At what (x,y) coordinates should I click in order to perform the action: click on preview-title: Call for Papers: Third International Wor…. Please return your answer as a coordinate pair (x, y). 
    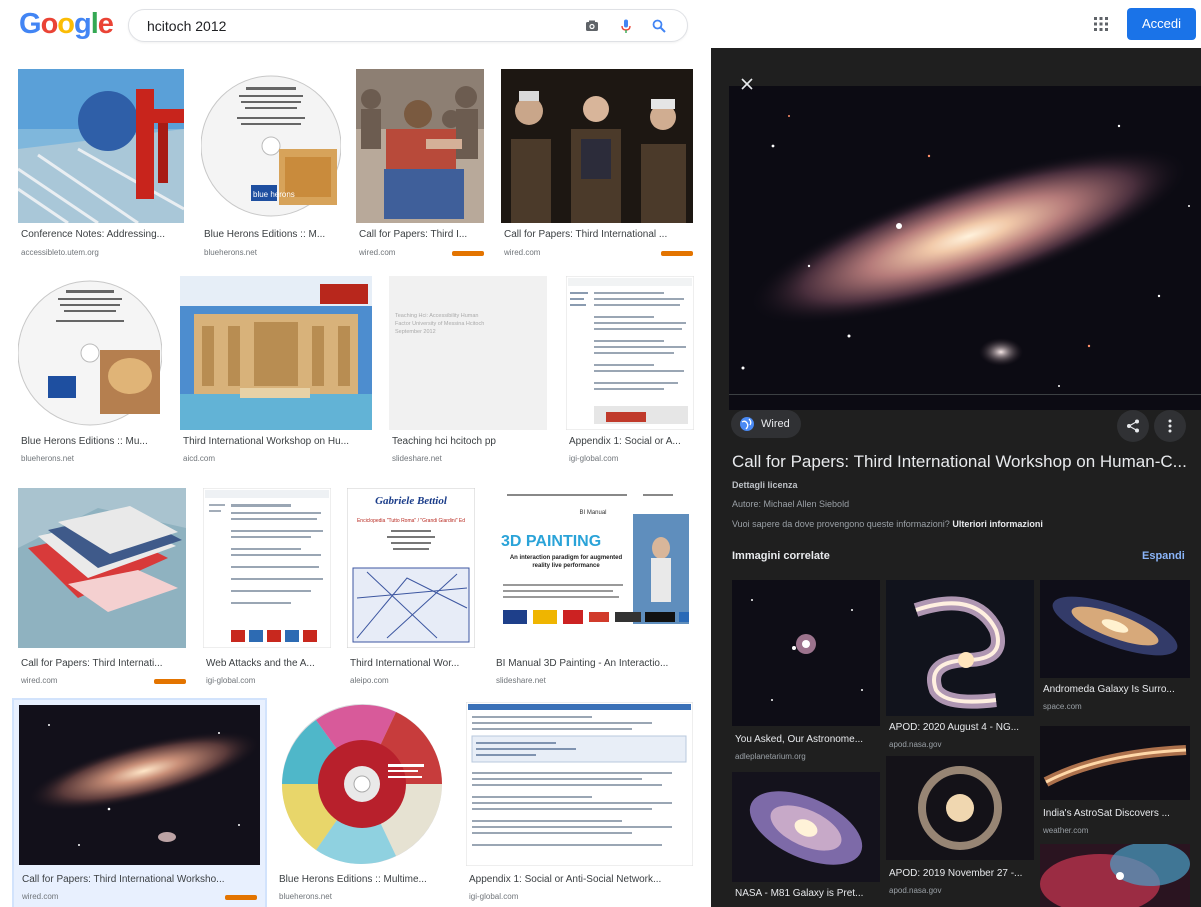
    Looking at the image, I should click on (959, 462).